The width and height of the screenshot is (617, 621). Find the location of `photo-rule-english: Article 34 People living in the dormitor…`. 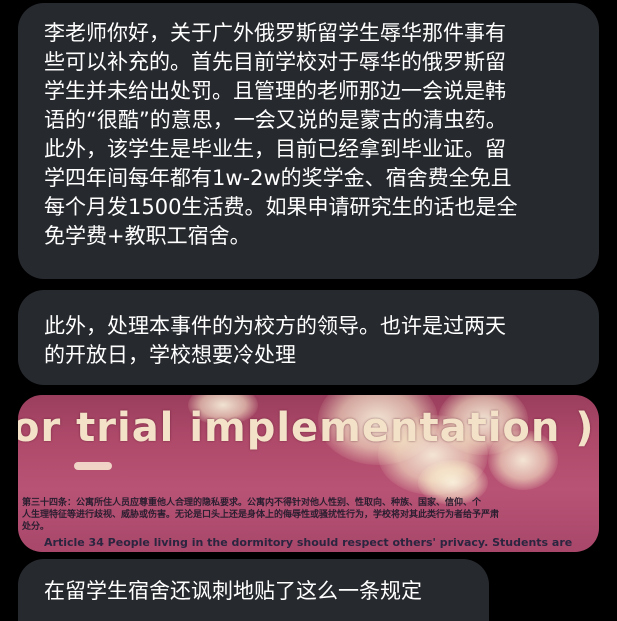

photo-rule-english: Article 34 People living in the dormitor… is located at coordinates (308, 542).